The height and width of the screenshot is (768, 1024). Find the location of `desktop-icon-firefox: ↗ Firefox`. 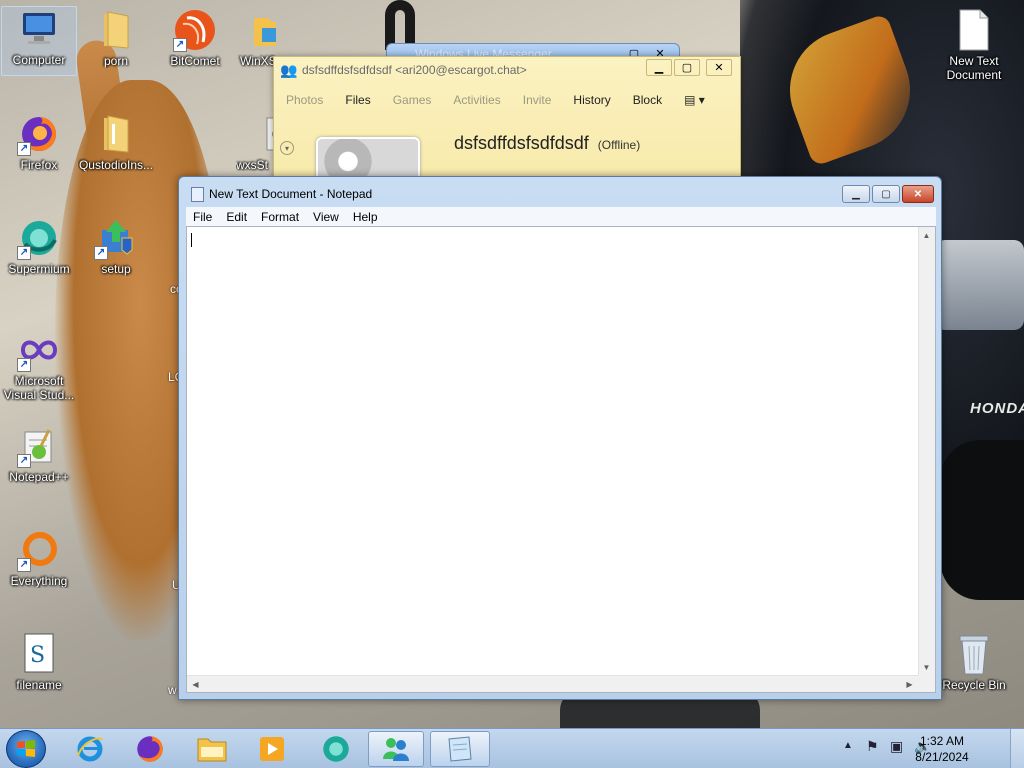

desktop-icon-firefox: ↗ Firefox is located at coordinates (39, 142).